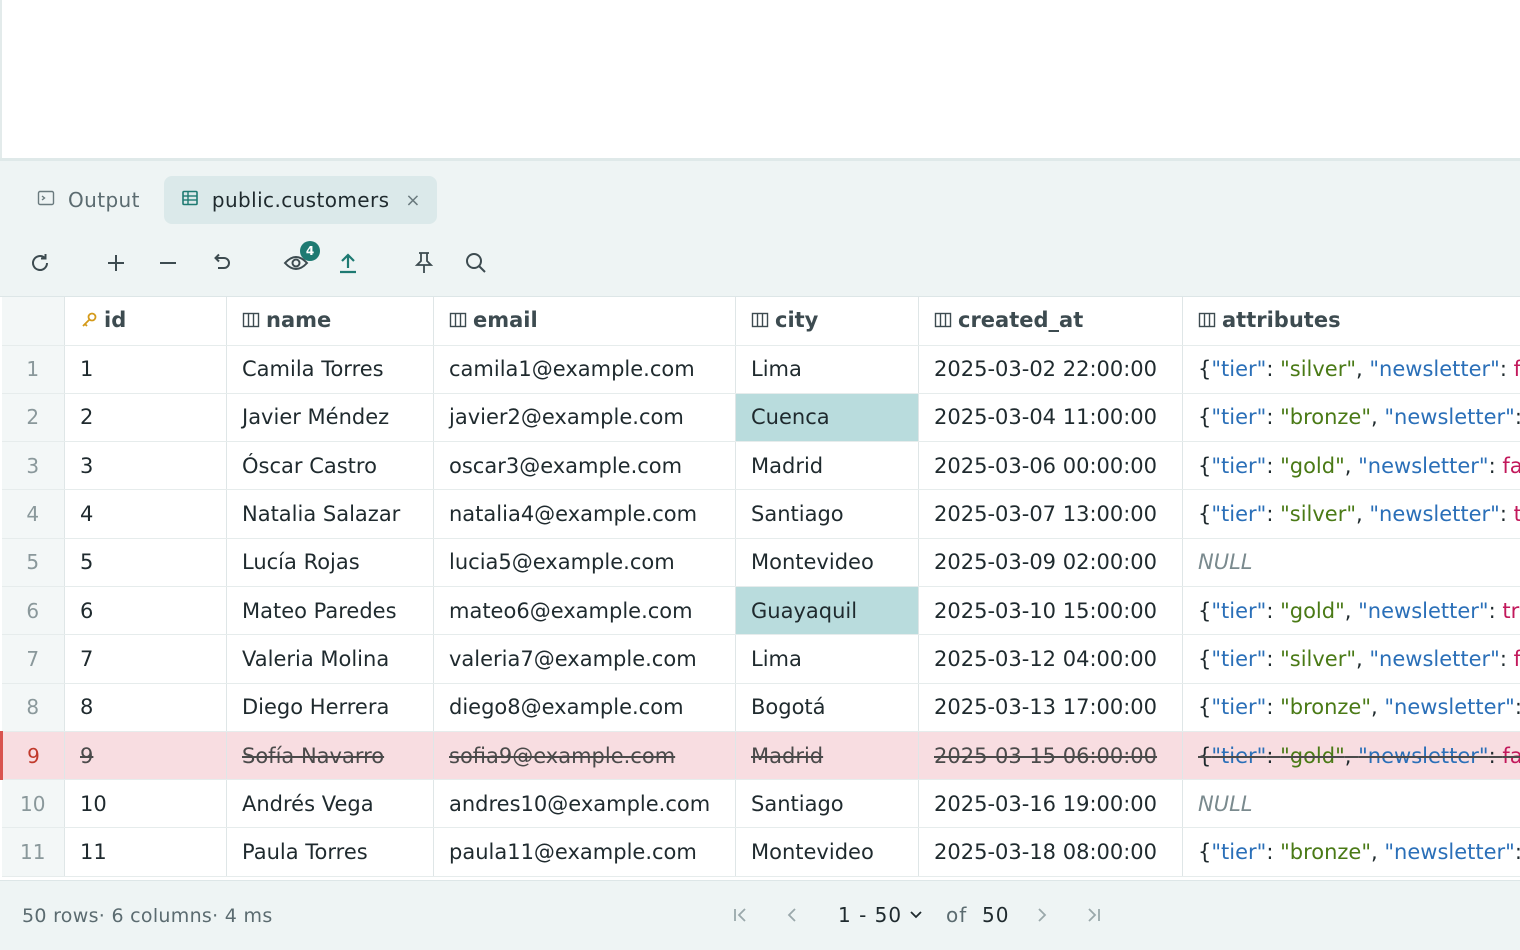  I want to click on cell-email: lucia5@example.com, so click(584, 562).